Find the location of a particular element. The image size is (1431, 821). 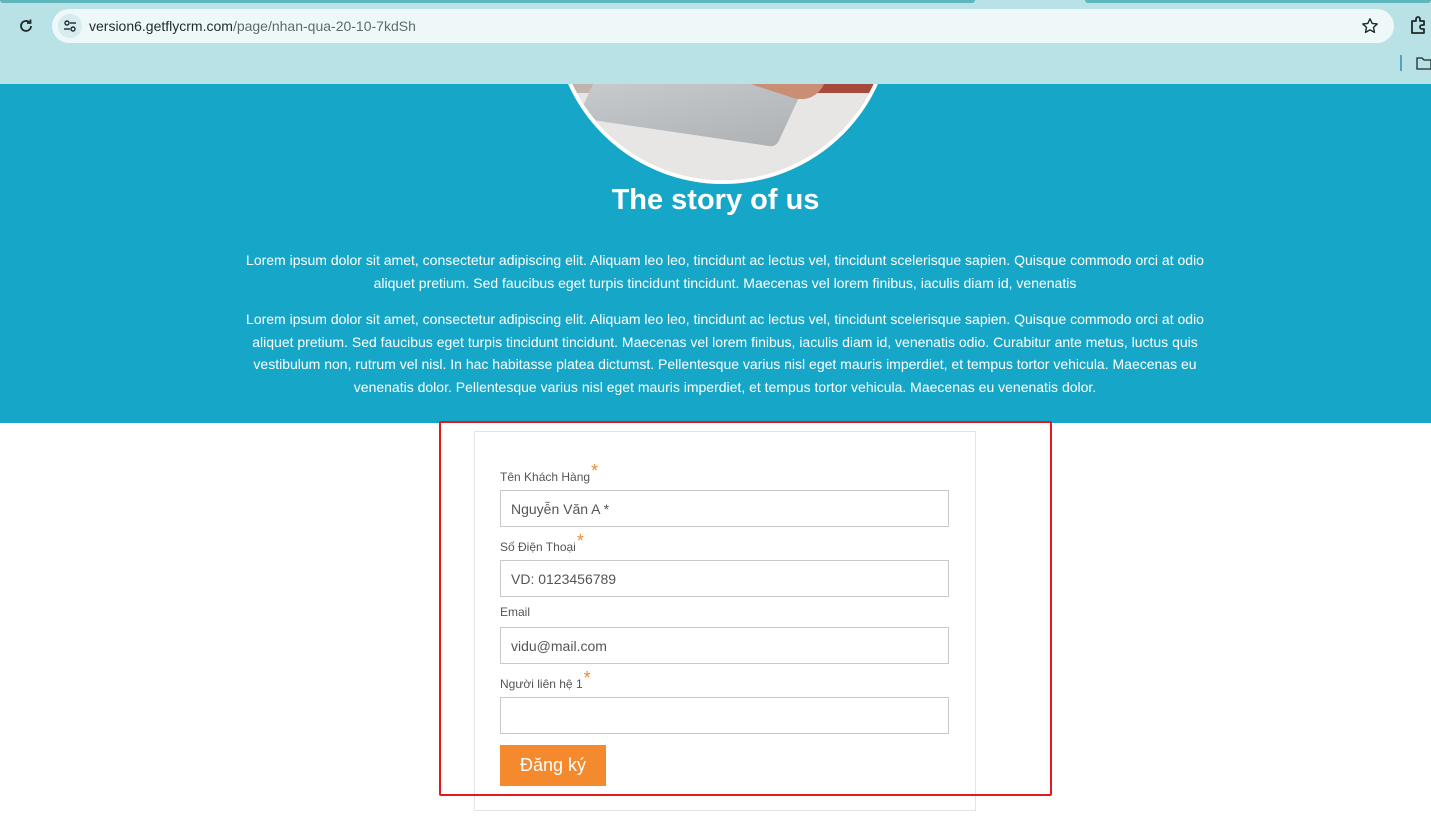

customer-name-input is located at coordinates (724, 508).